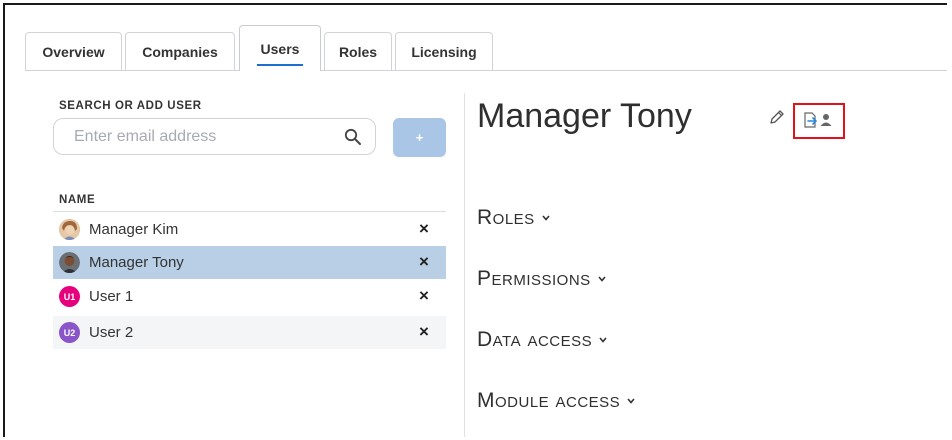  Describe the element at coordinates (249, 296) in the screenshot. I see `user-row-user-1: U1 User 1 ×` at that location.